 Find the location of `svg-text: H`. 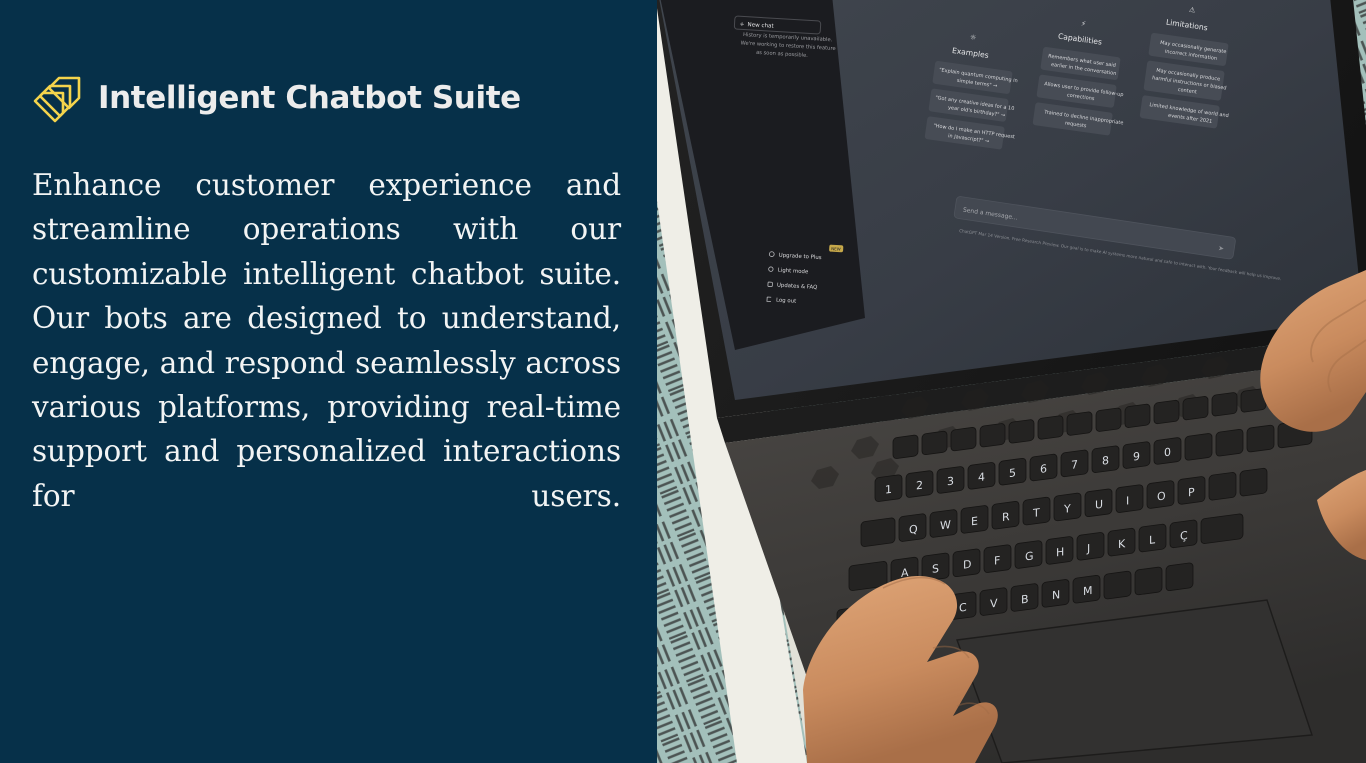

svg-text: H is located at coordinates (1060, 552).